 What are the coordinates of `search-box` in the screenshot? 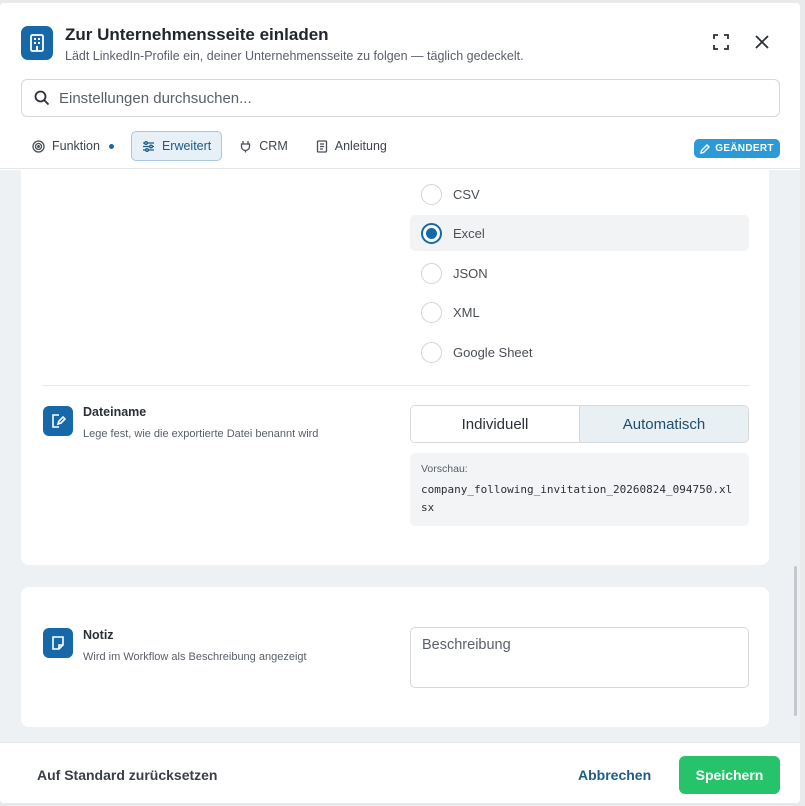 It's located at (400, 98).